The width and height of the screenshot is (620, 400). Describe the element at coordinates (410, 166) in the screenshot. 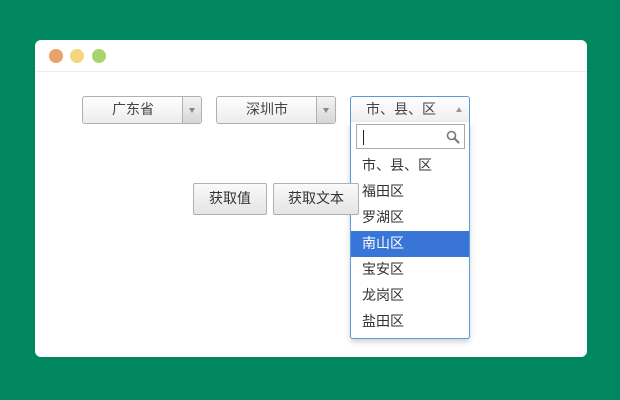

I see `district-option: 市、县、区` at that location.